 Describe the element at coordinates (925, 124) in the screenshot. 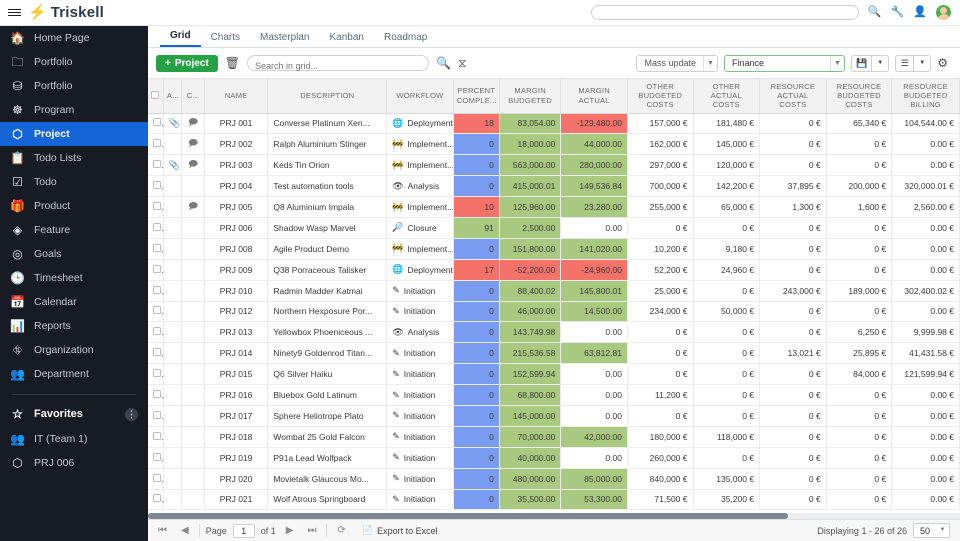

I see `resource-budgeted-billing-cell: 104,544.00 €` at that location.